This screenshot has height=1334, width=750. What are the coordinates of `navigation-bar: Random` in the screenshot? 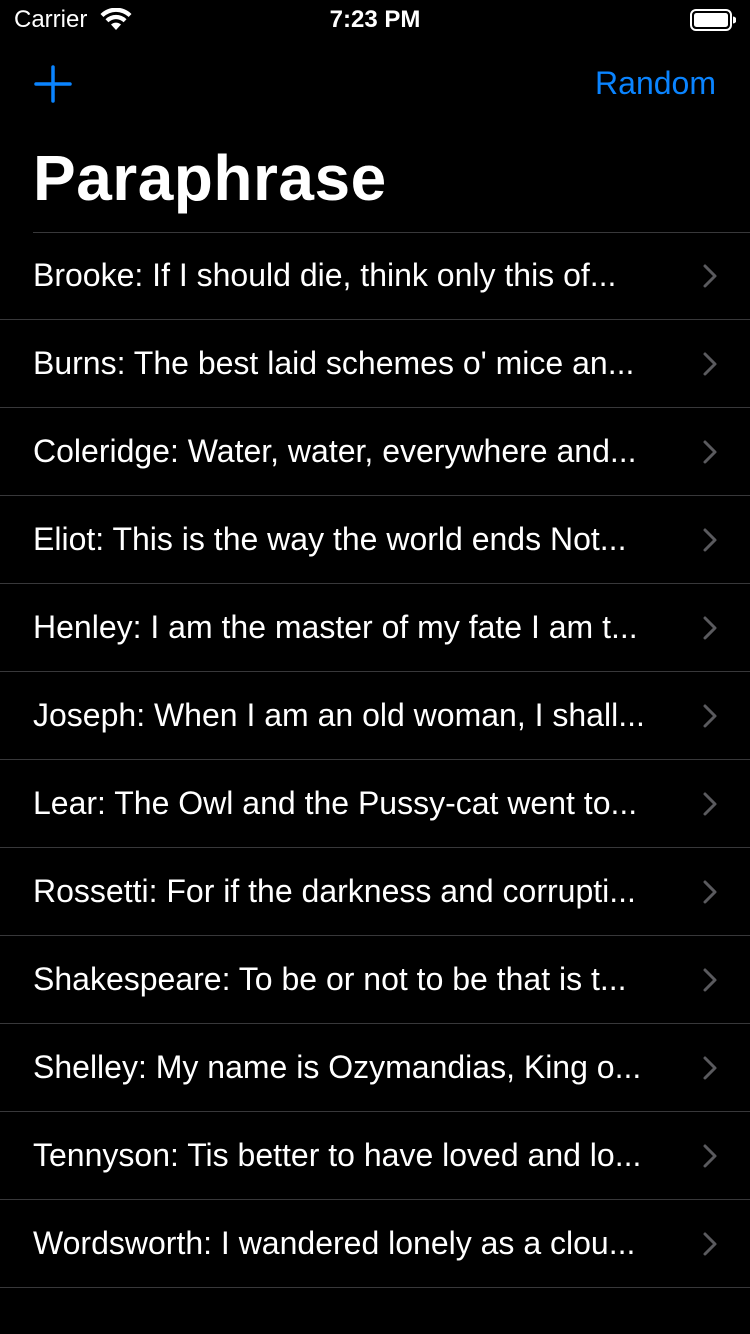 It's located at (375, 84).